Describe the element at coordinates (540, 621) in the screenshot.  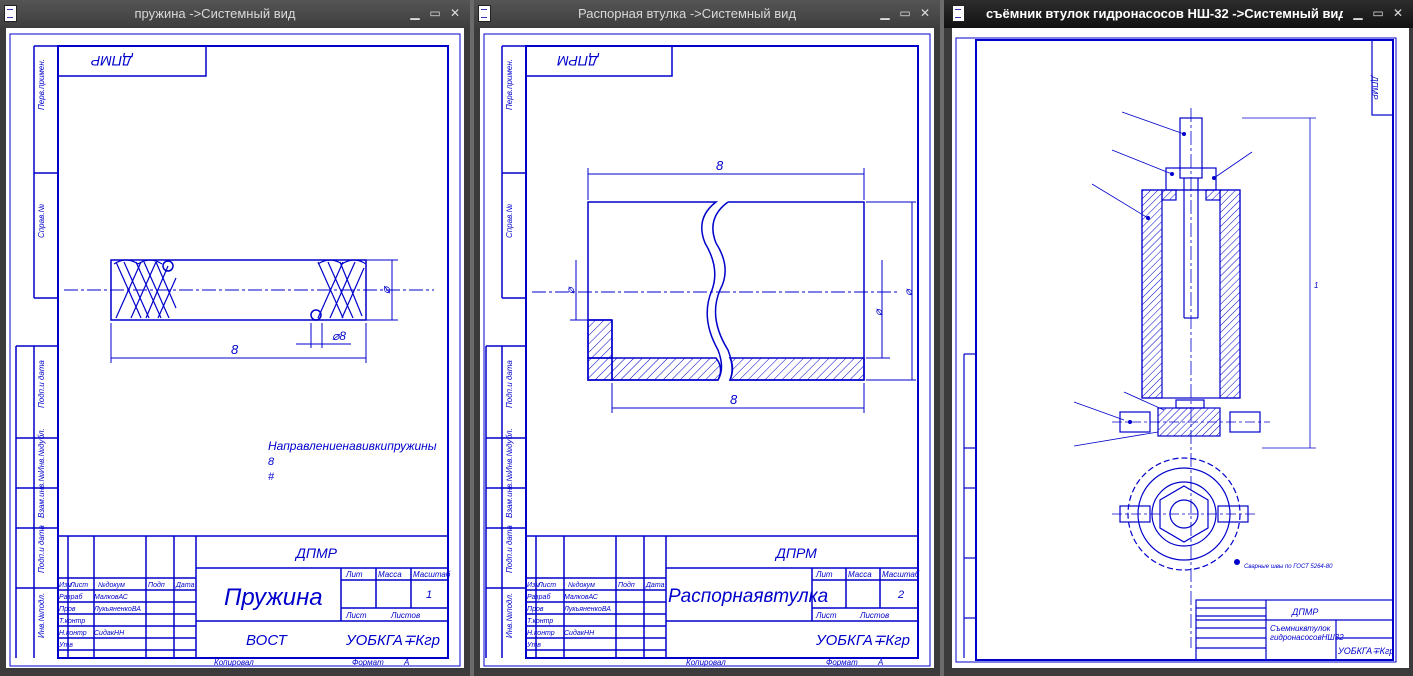
I see `tb-row-role: Т.контр` at that location.